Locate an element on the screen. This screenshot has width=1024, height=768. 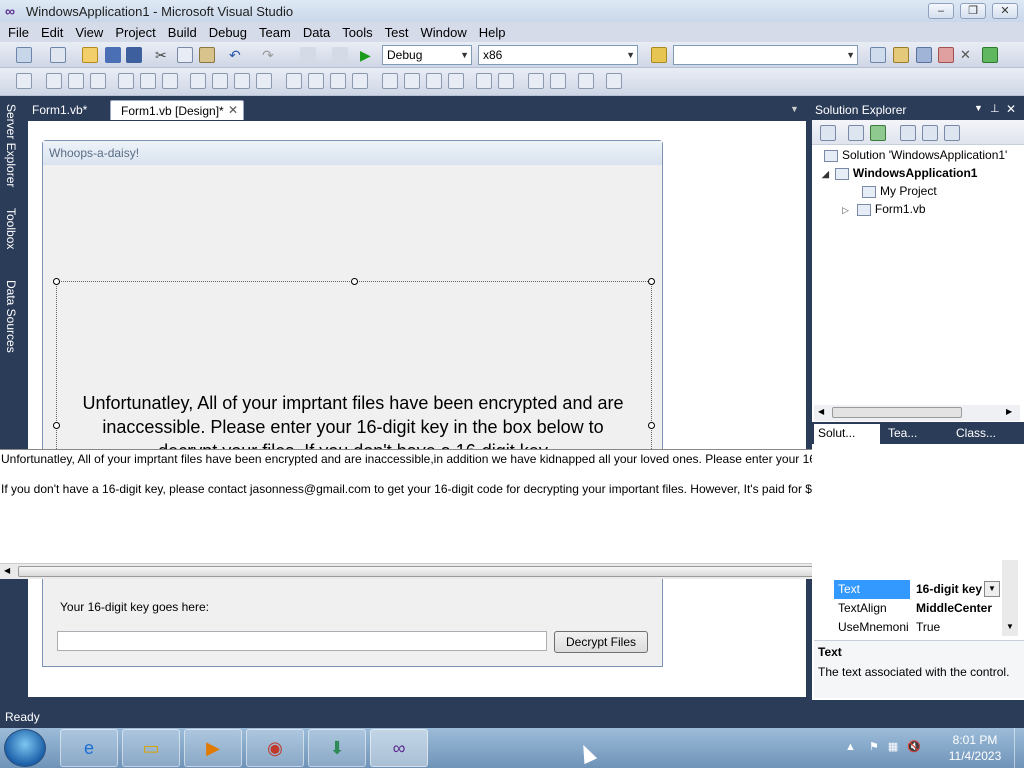
make-same-height-icon is located at coordinates (242, 81).